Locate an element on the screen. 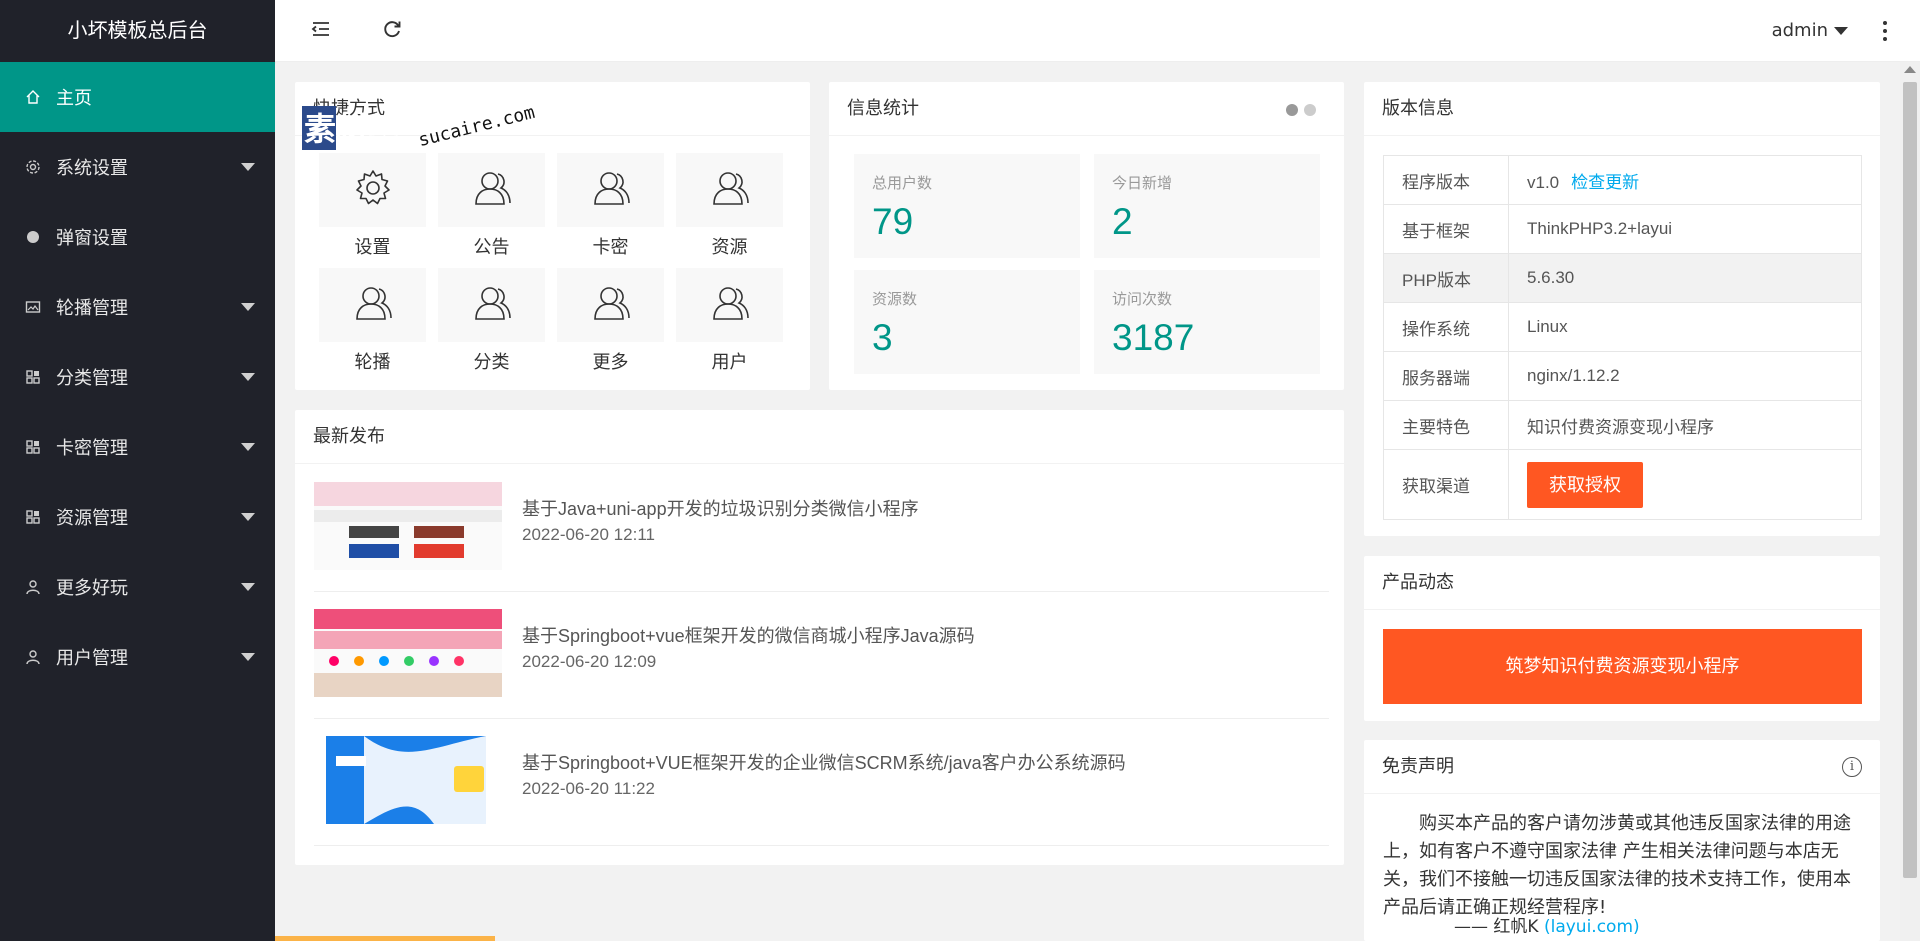 The image size is (1920, 941). stats-card: 信息统计 总用户数 79 今日新增 2 资源数 3 访问次数 3187 is located at coordinates (1086, 236).